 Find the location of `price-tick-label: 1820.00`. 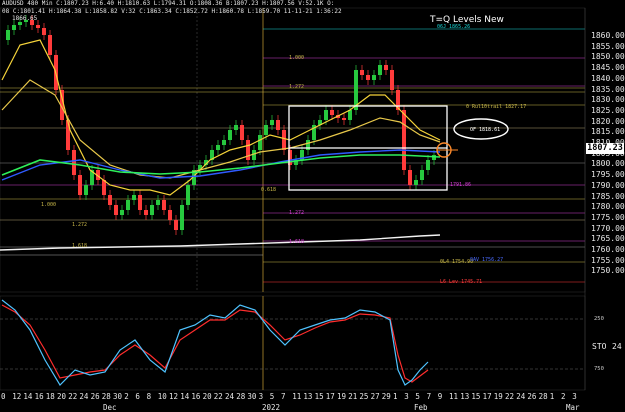

price-tick-label: 1820.00 is located at coordinates (608, 121).